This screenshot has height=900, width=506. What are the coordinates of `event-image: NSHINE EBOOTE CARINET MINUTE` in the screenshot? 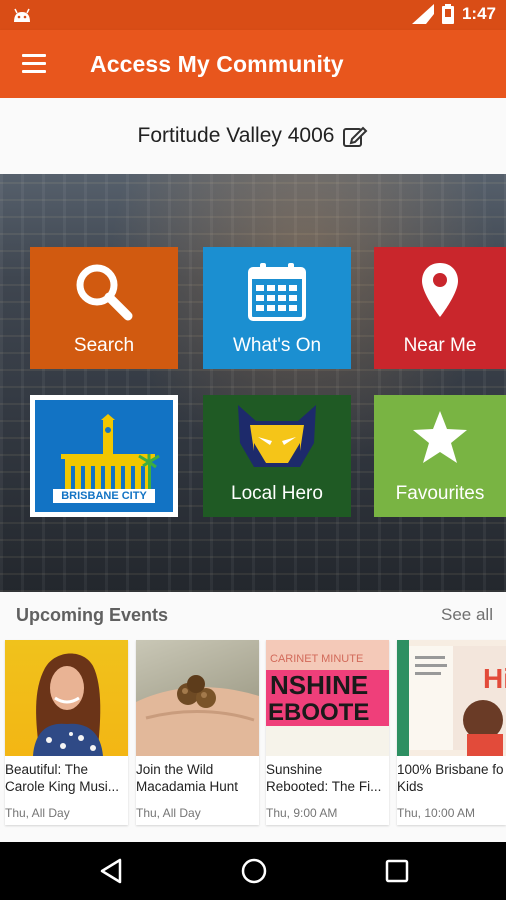 It's located at (327, 698).